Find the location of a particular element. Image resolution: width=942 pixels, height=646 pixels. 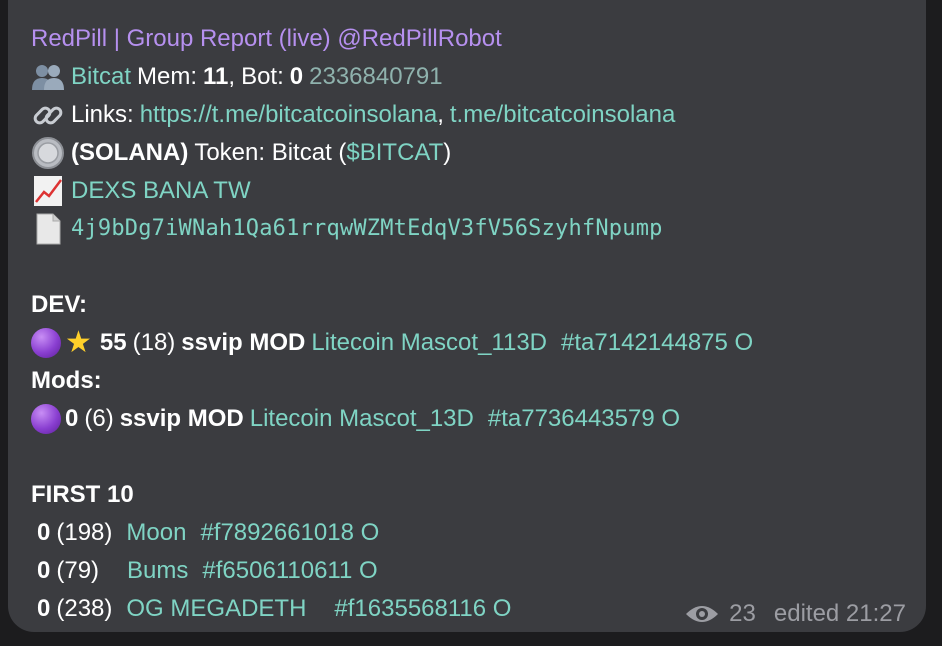

link-1: https://t.me/bitcatcoinsolana is located at coordinates (289, 115).